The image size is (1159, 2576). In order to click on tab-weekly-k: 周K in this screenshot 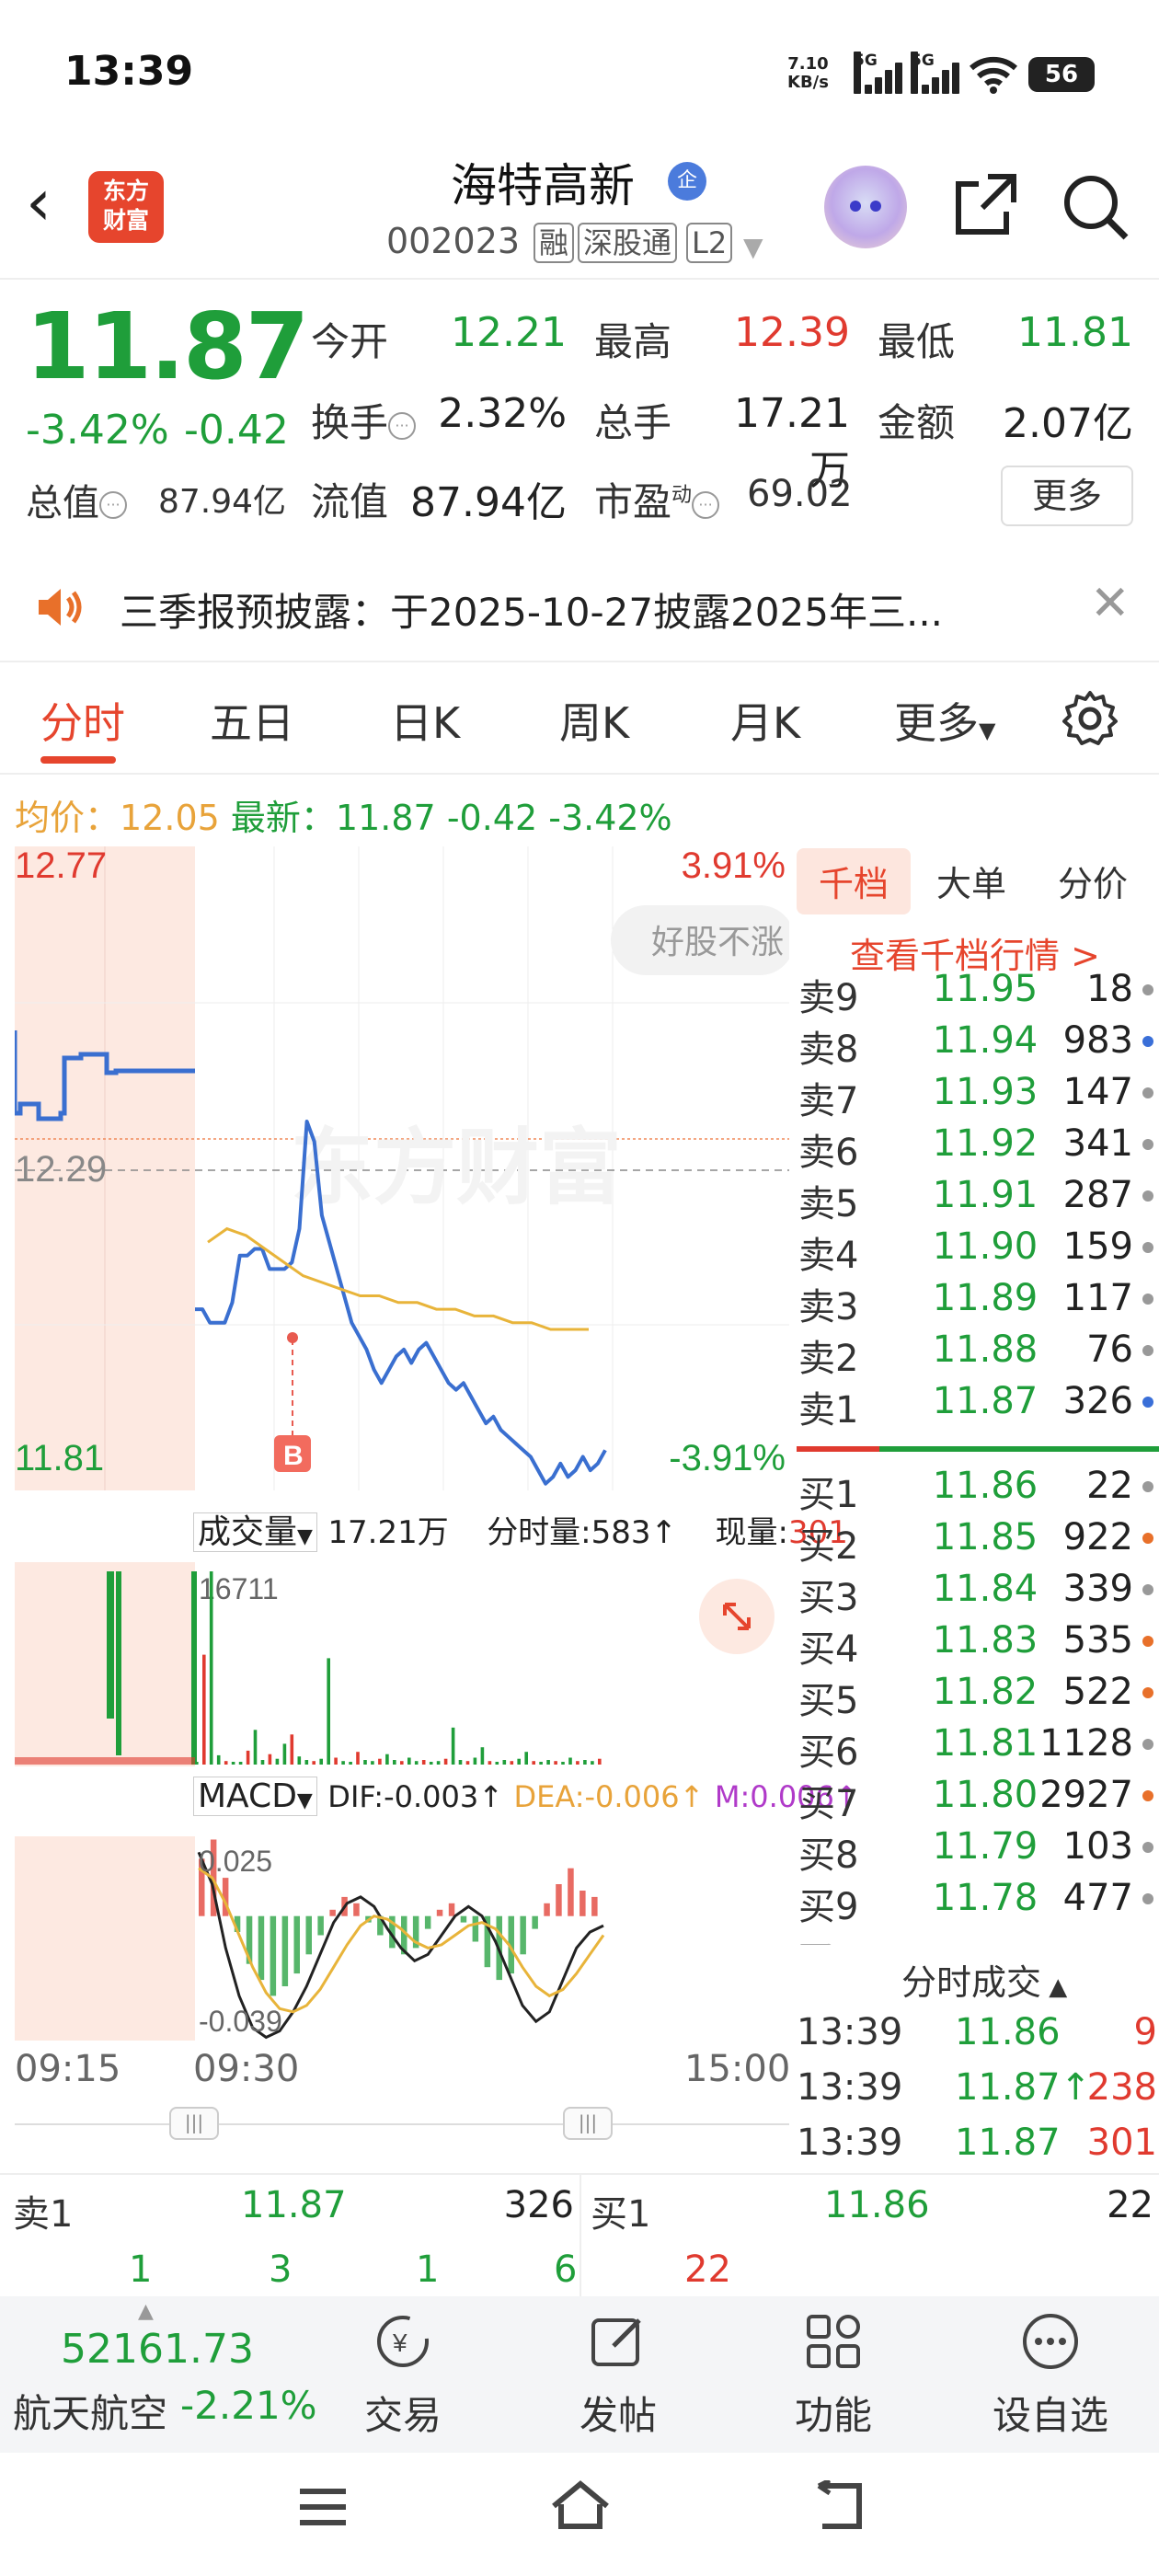, I will do `click(594, 720)`.